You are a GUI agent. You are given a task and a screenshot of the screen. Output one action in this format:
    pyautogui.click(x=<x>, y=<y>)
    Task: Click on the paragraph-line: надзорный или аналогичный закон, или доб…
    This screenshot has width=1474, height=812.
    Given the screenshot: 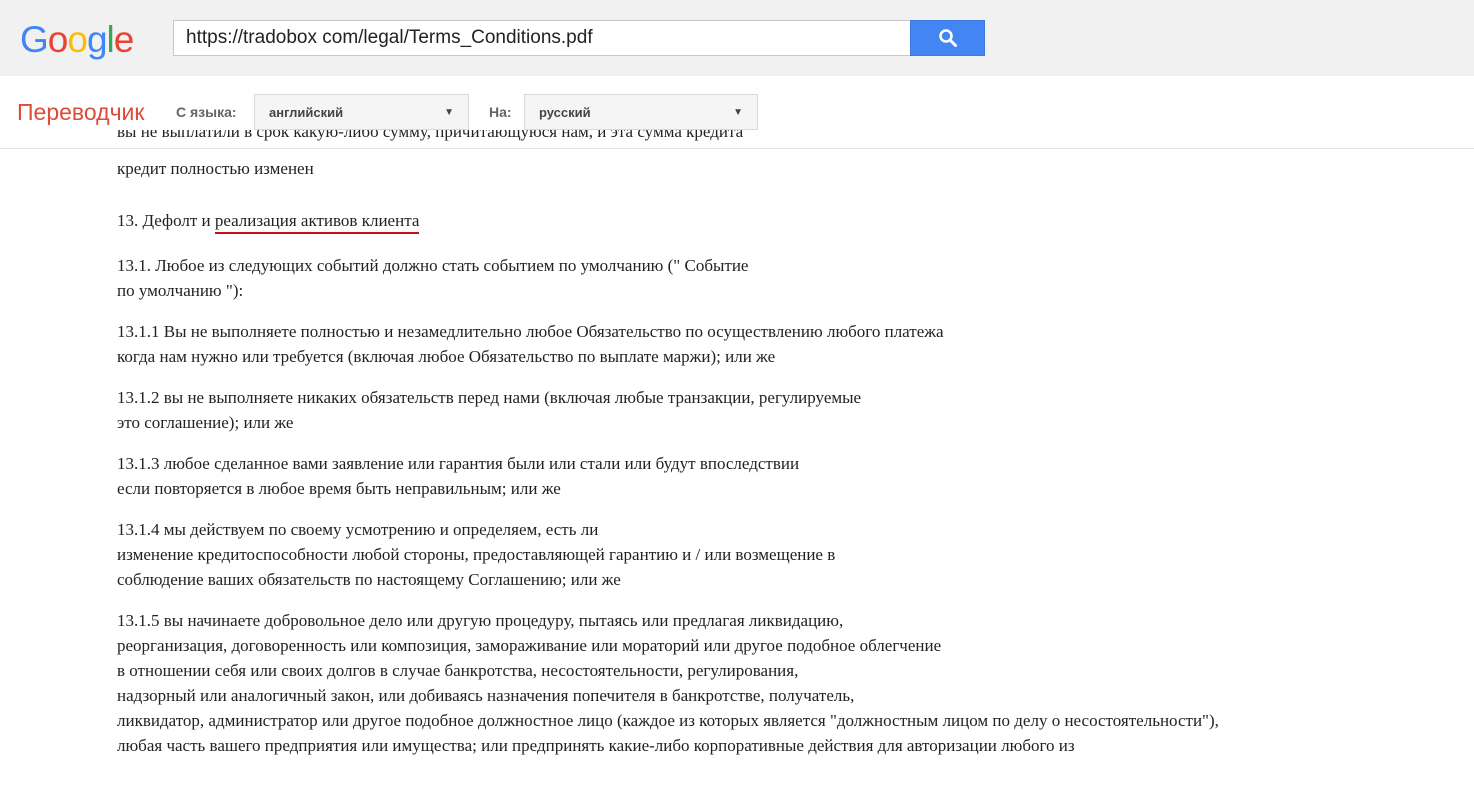 What is the action you would take?
    pyautogui.click(x=486, y=695)
    